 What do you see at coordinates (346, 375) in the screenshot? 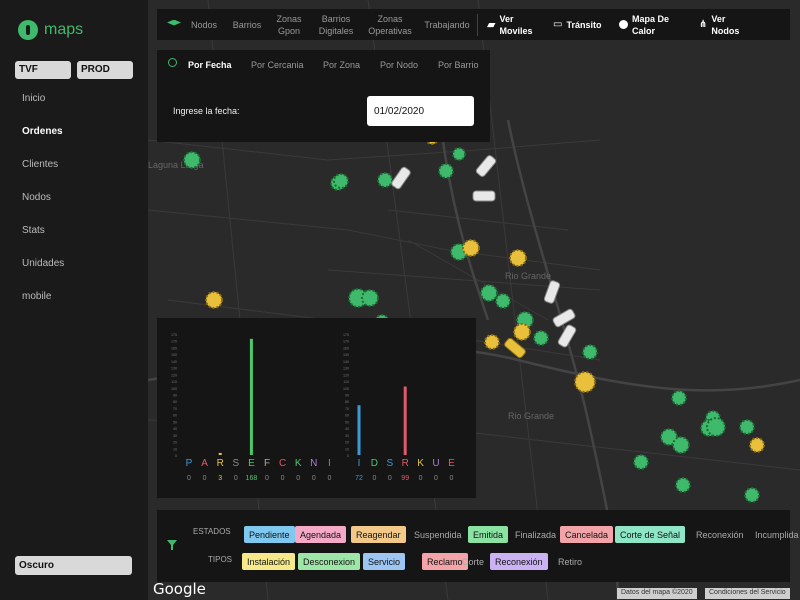
I see `y-tick-label: 120` at bounding box center [346, 375].